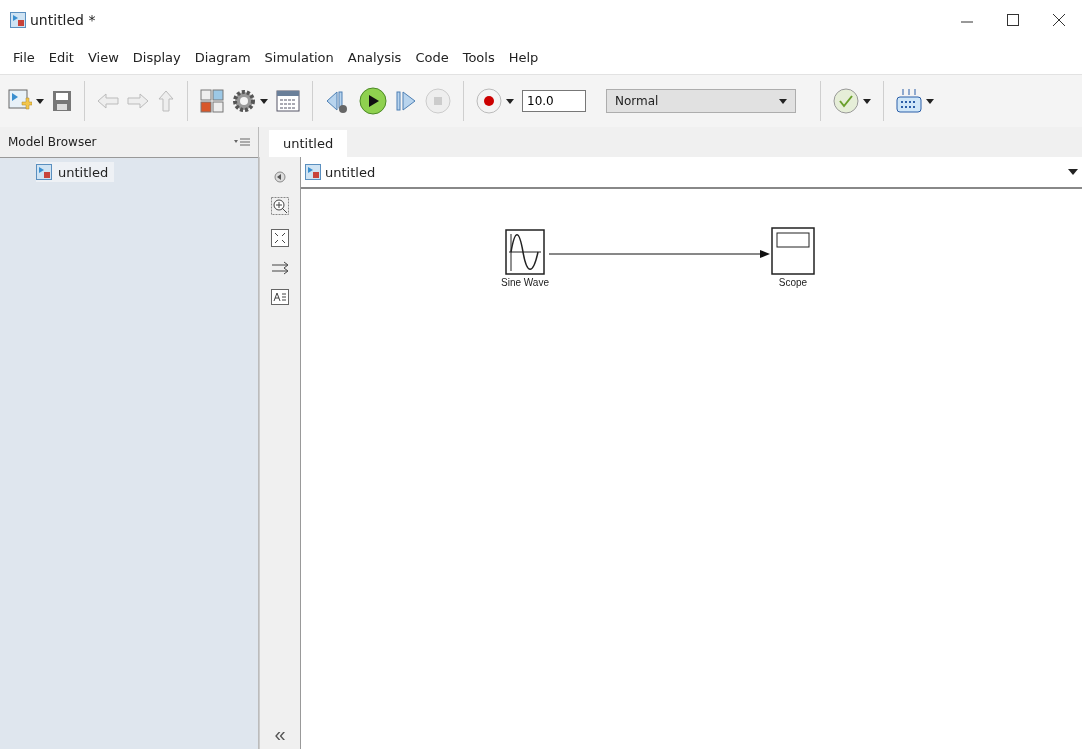 The height and width of the screenshot is (749, 1082). Describe the element at coordinates (523, 57) in the screenshot. I see `menu-item: Help` at that location.